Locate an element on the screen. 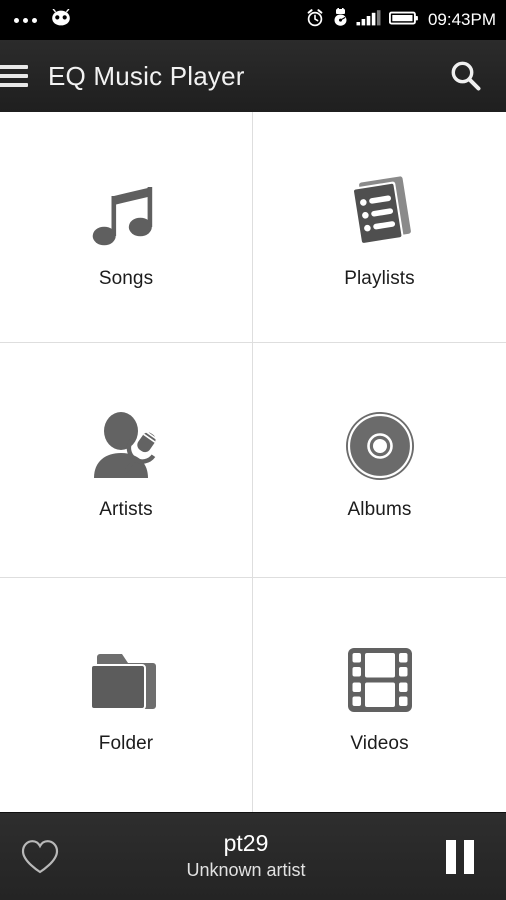 This screenshot has width=506, height=900. alarm-clock-icon is located at coordinates (315, 20).